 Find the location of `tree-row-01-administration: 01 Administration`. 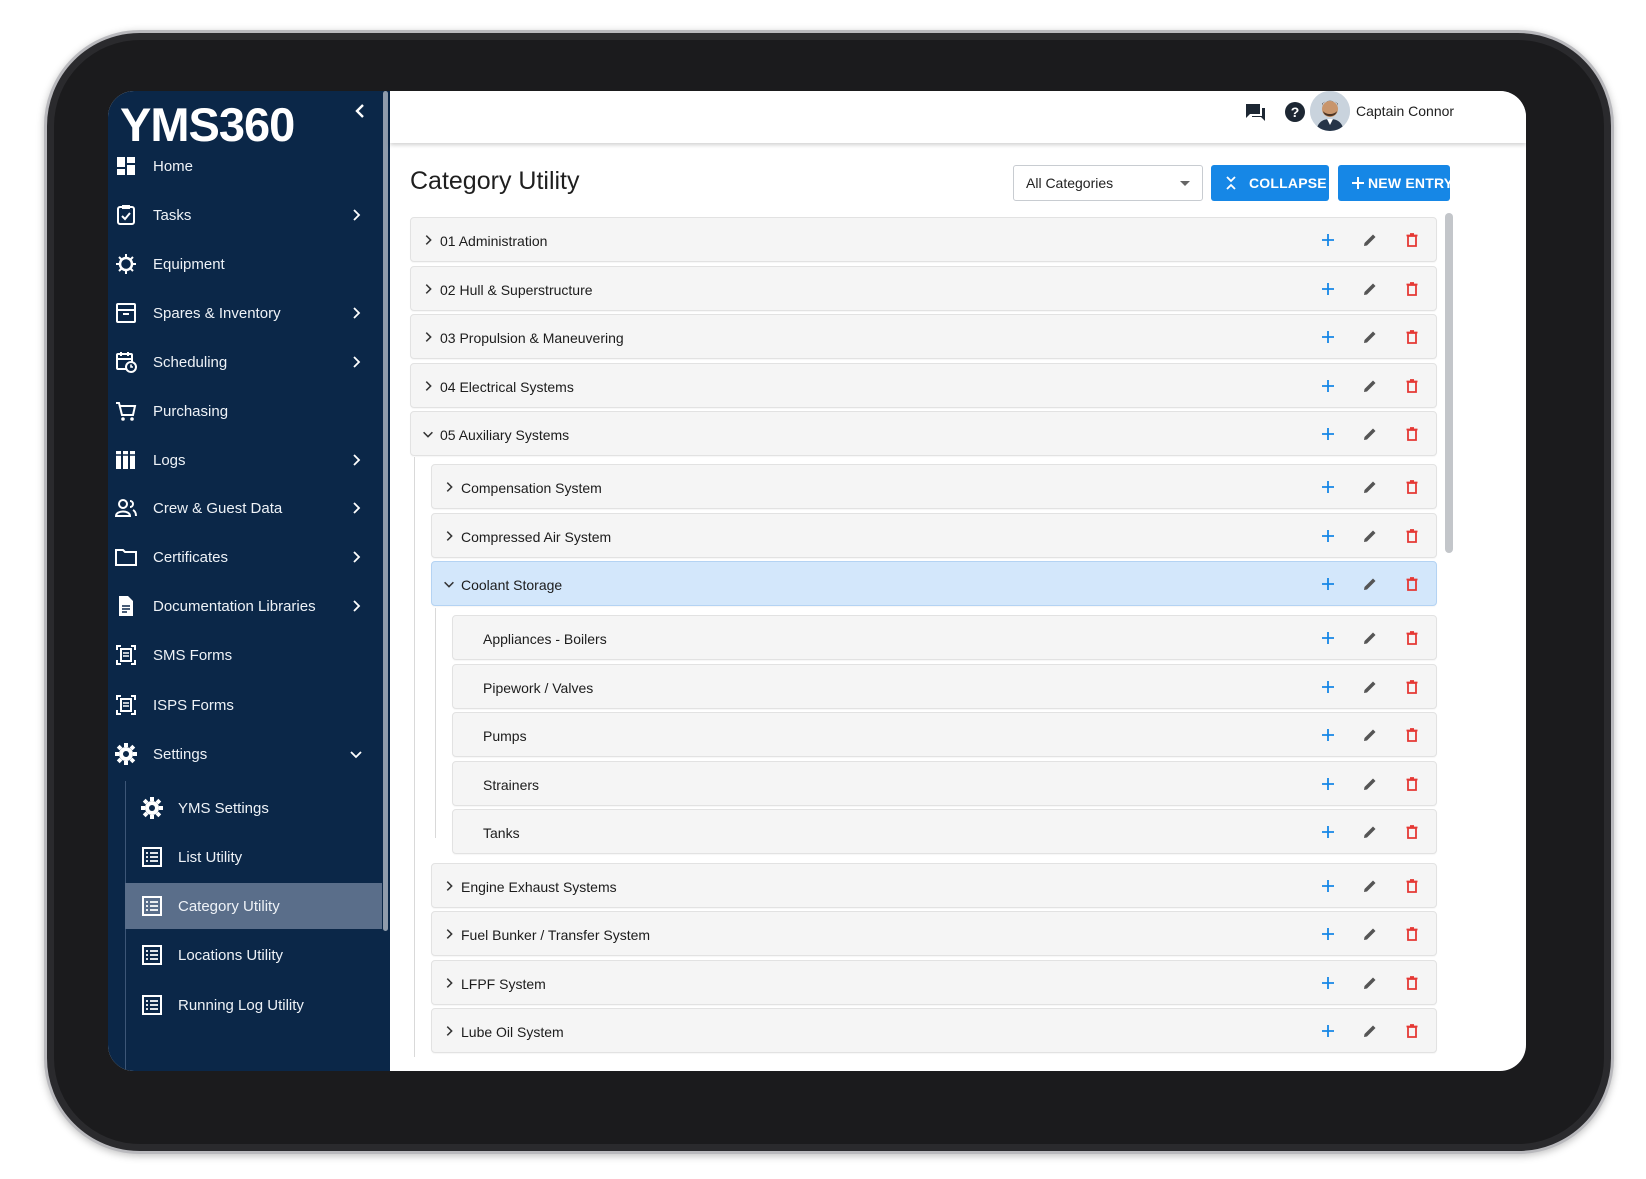

tree-row-01-administration: 01 Administration is located at coordinates (923, 239).